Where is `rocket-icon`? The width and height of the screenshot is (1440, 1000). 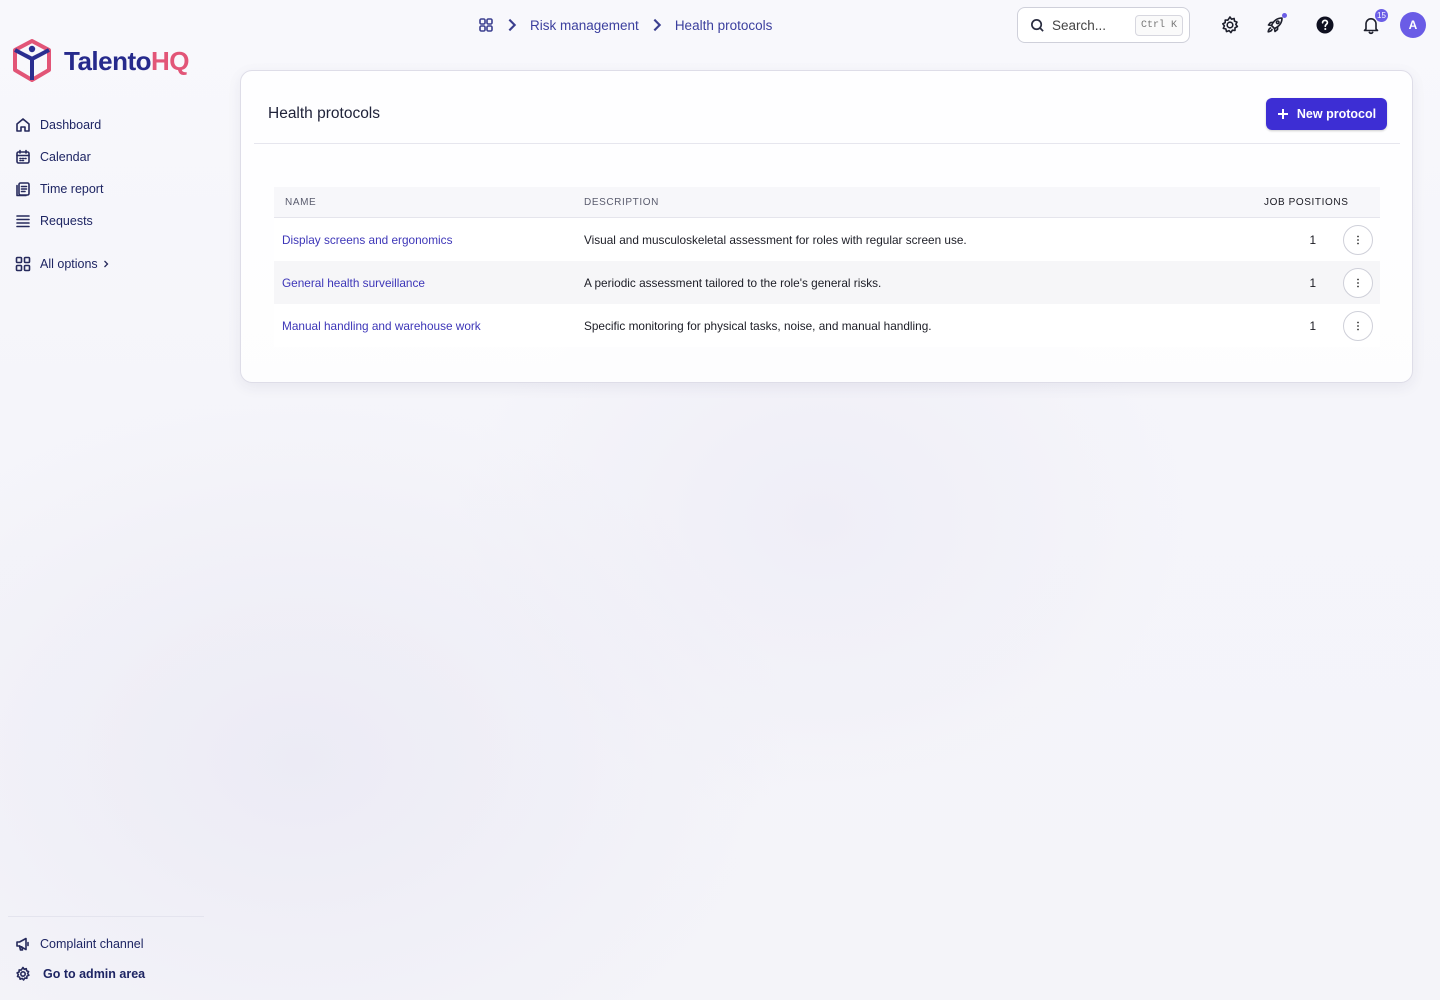
rocket-icon is located at coordinates (1275, 25).